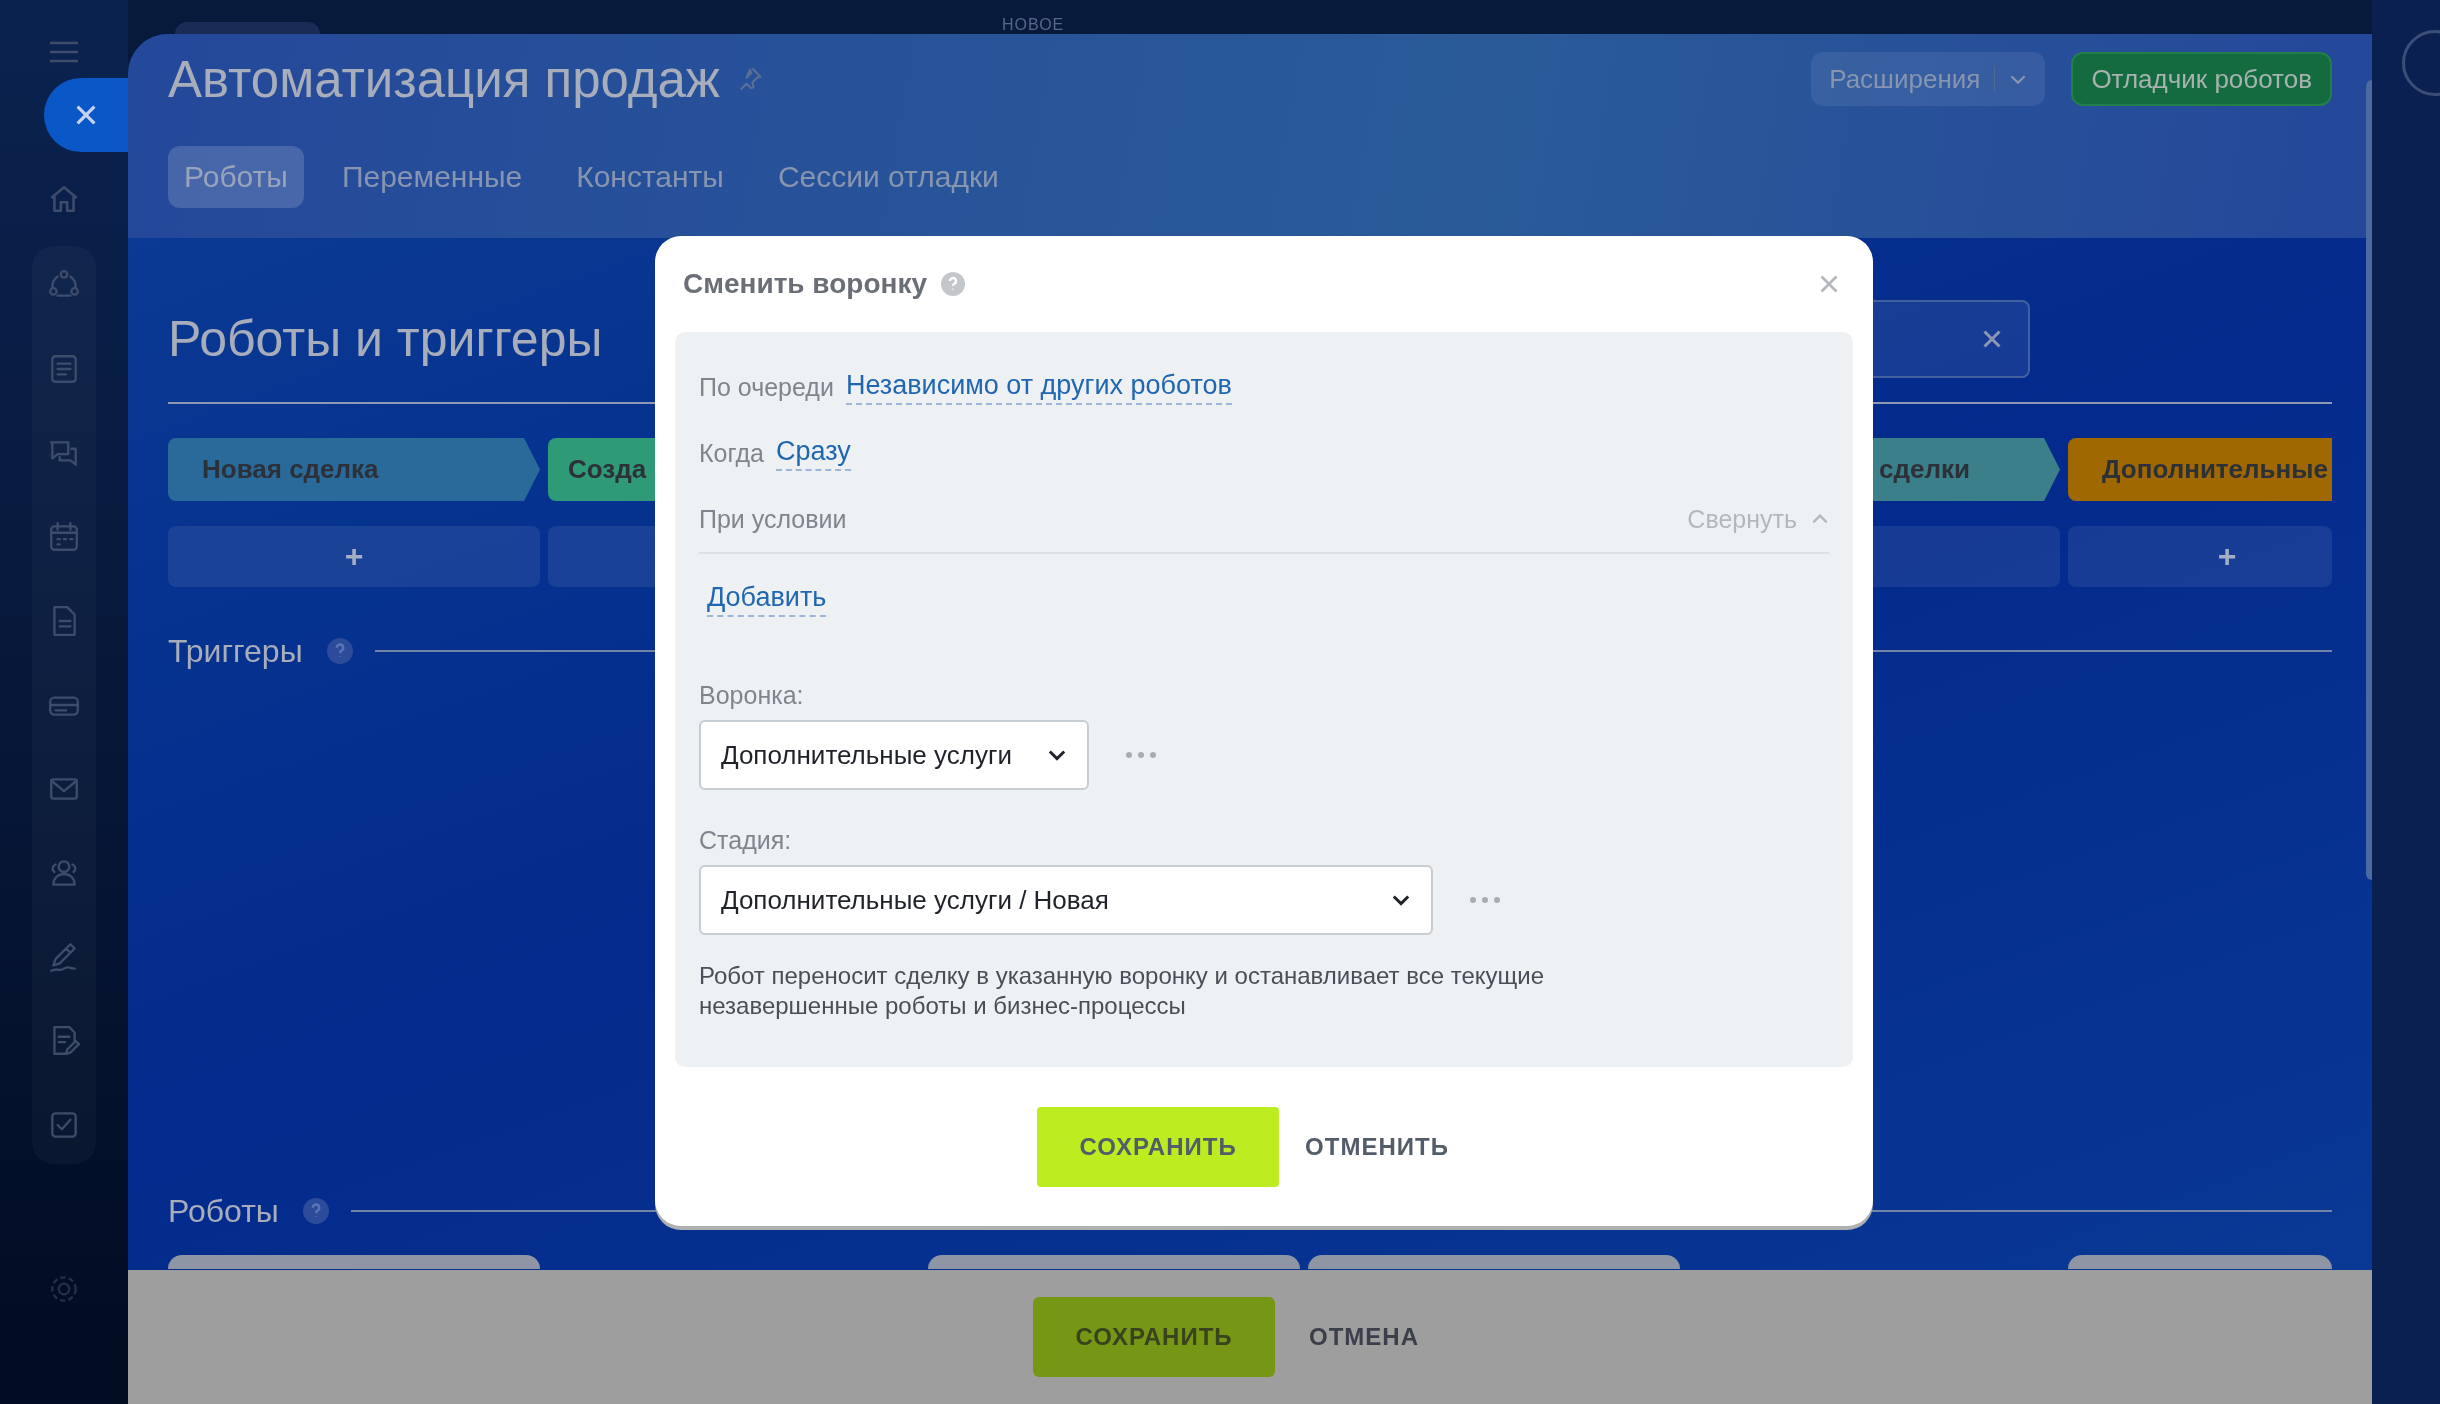  What do you see at coordinates (894, 755) in the screenshot?
I see `dropdown: Дополнительные услуги` at bounding box center [894, 755].